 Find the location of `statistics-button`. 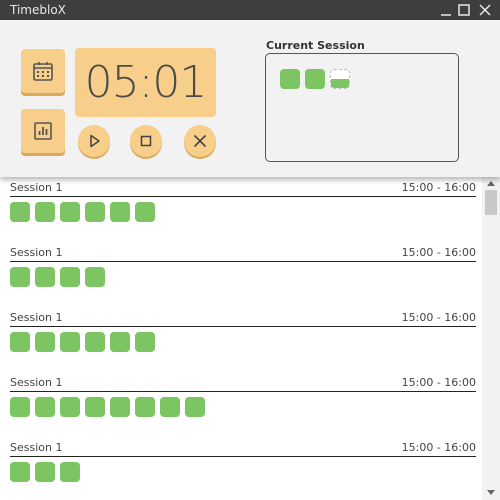

statistics-button is located at coordinates (43, 131).